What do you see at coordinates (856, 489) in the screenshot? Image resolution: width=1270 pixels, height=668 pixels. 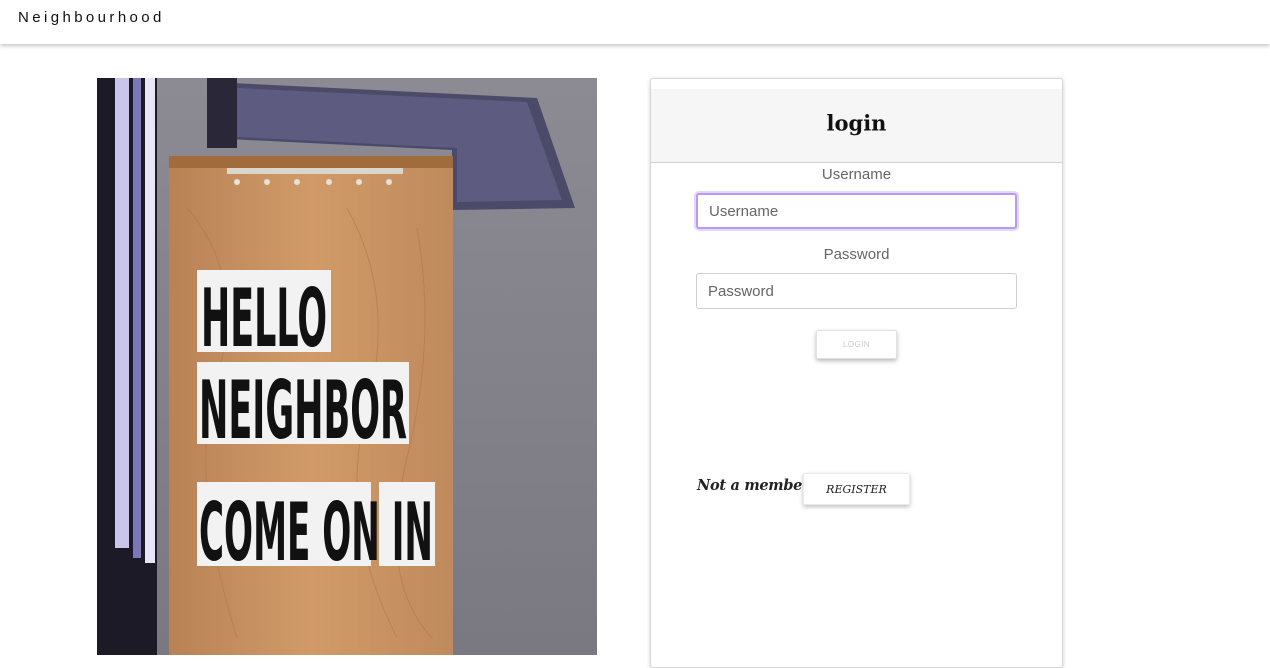 I see `register-button: REGISTER` at bounding box center [856, 489].